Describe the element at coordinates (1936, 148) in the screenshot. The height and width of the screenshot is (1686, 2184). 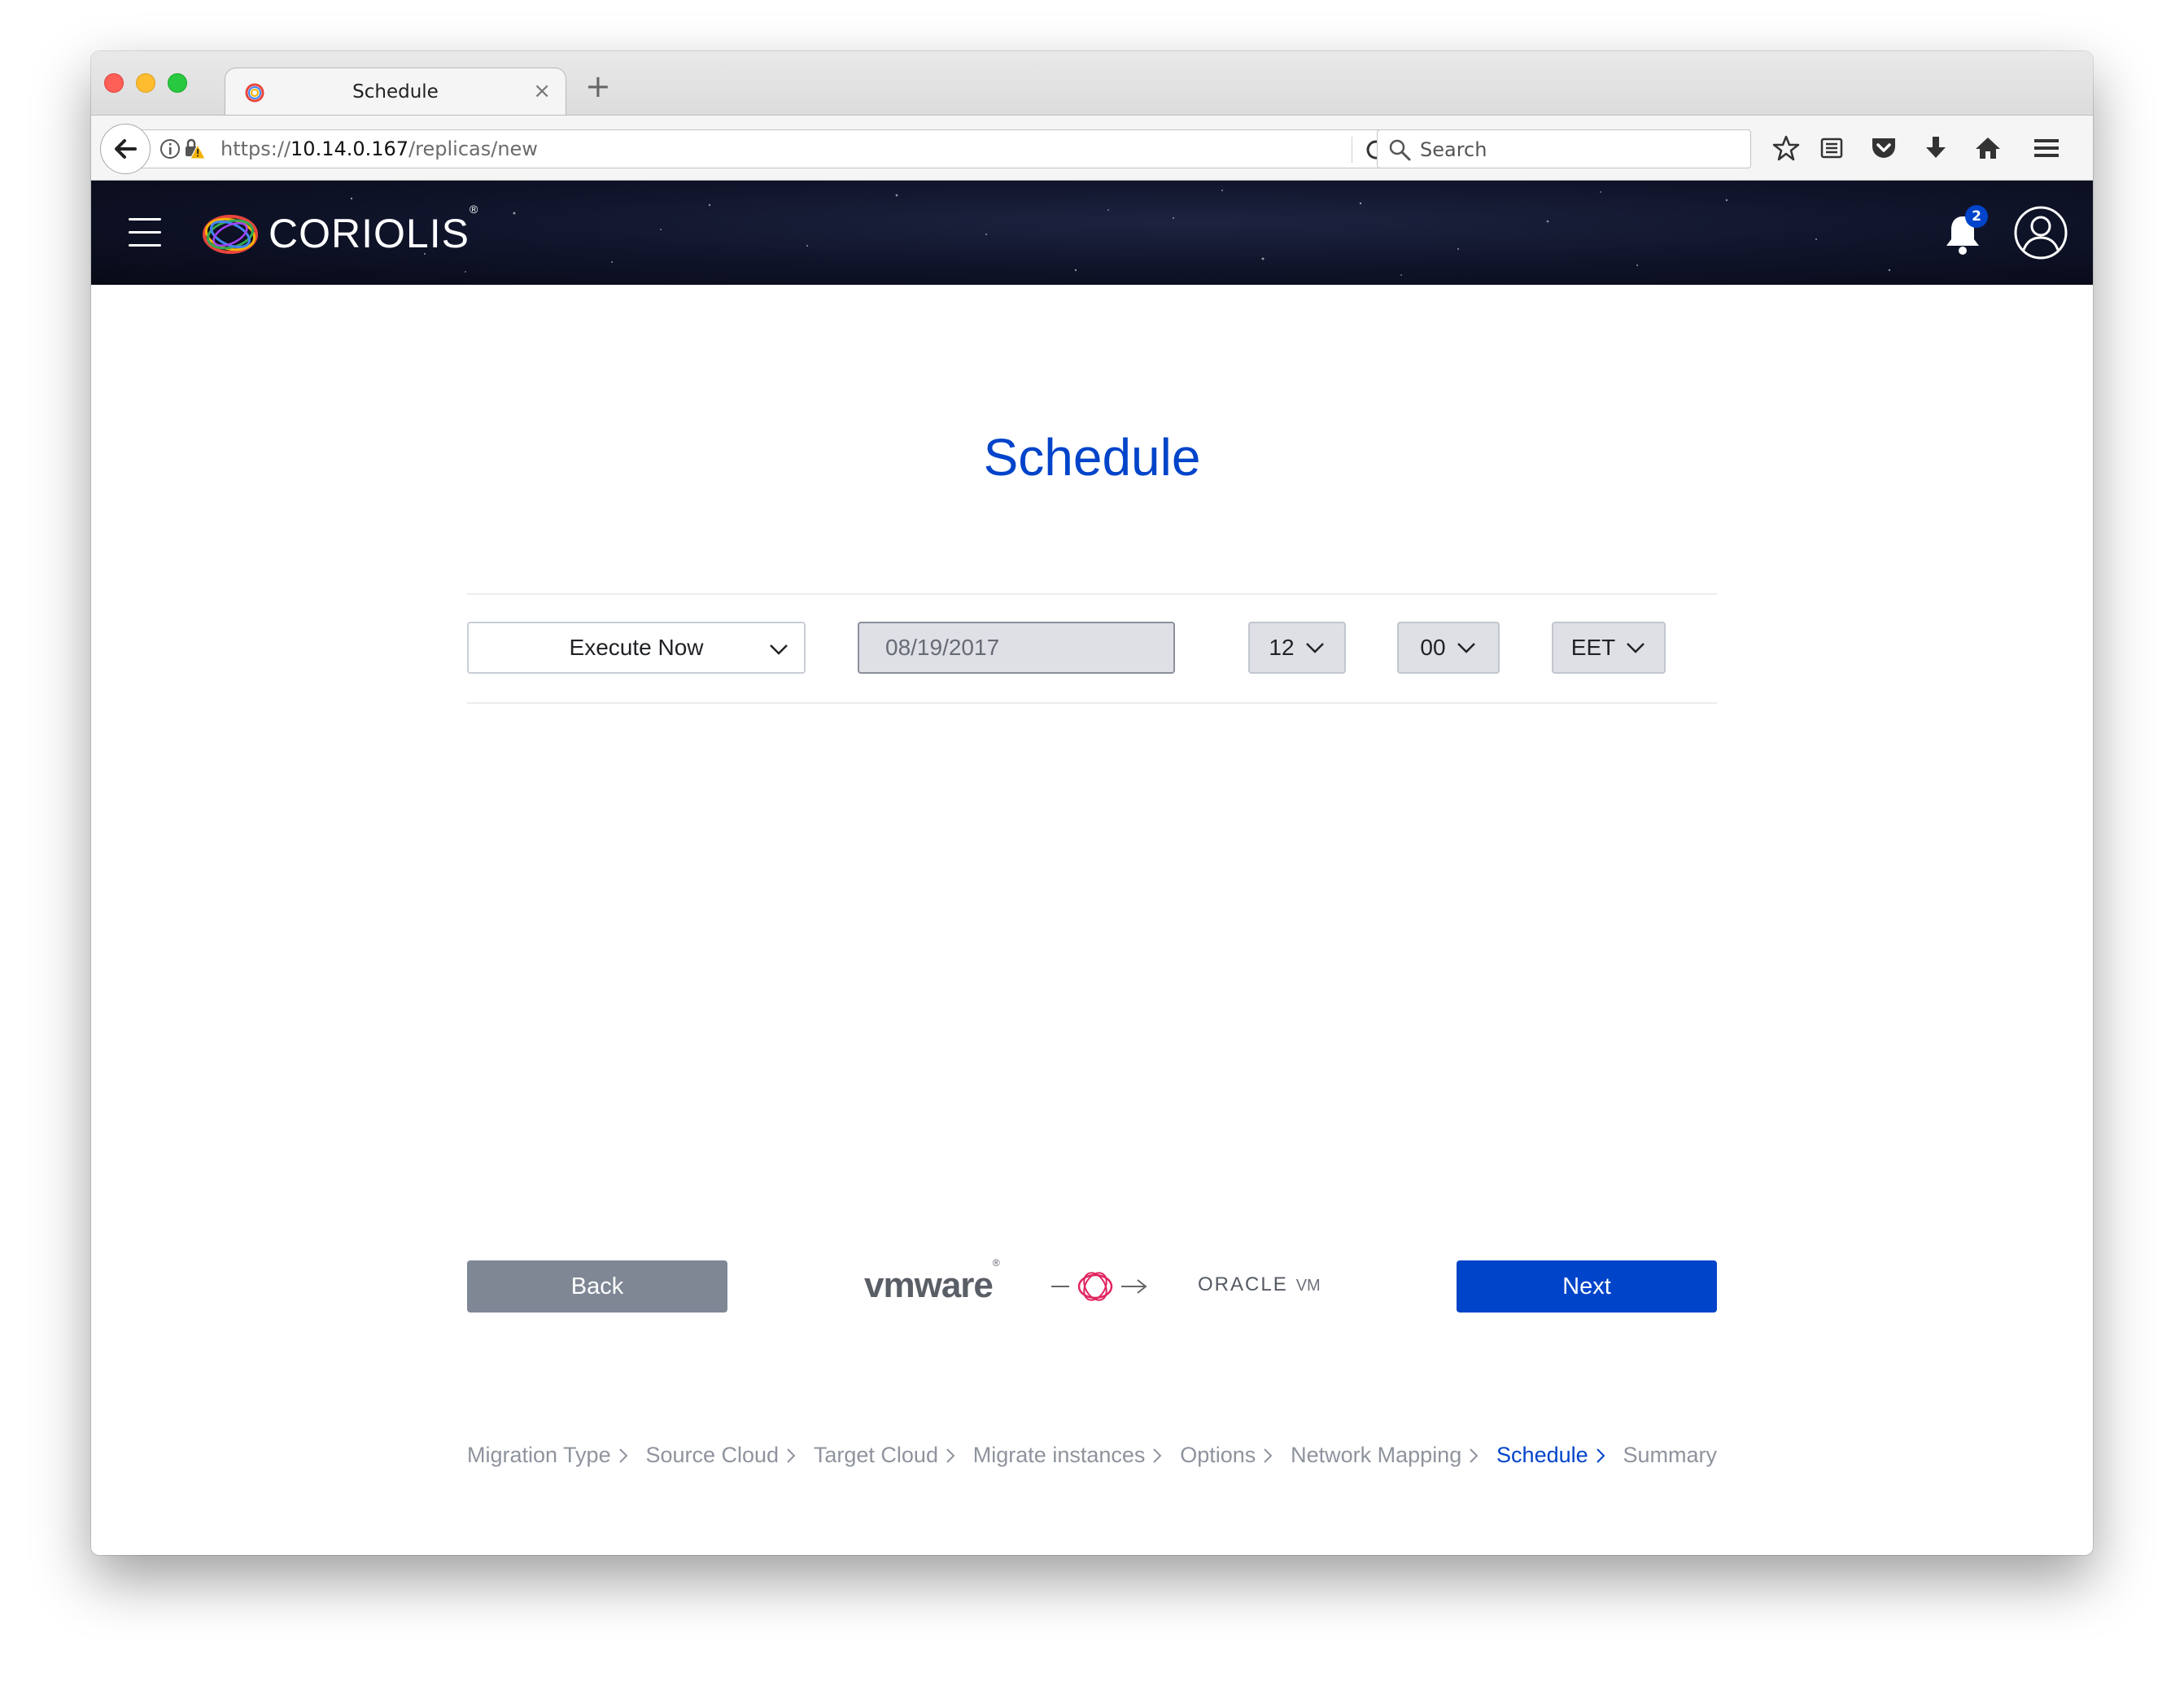
I see `download-icon` at that location.